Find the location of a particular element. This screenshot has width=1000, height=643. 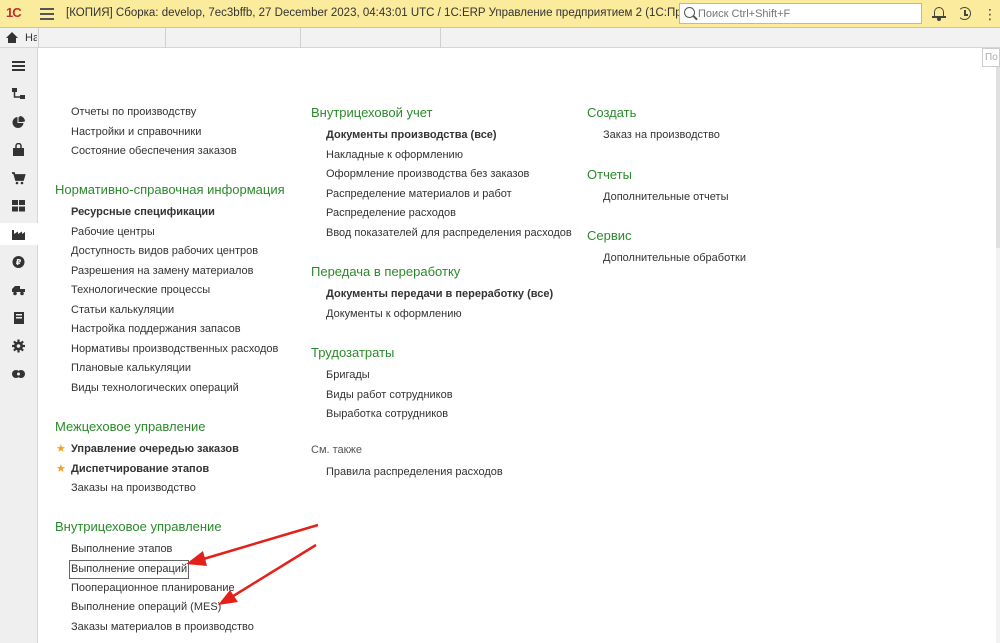

link-invoices-to-process: Накладные к оформлению is located at coordinates (449, 156).